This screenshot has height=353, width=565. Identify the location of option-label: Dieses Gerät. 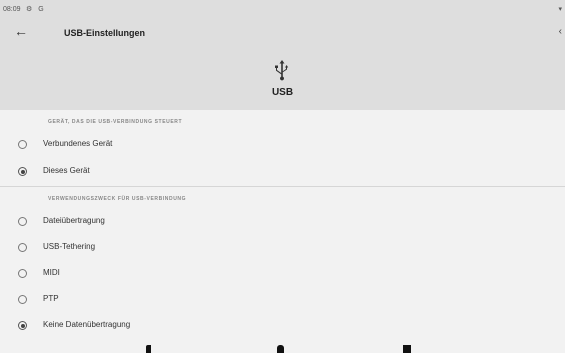
(66, 170).